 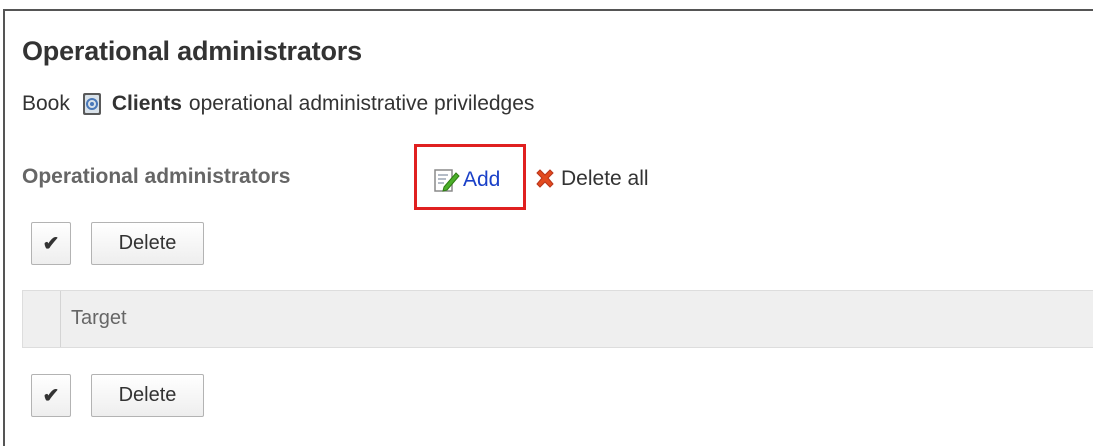 I want to click on add-link: Add, so click(x=466, y=180).